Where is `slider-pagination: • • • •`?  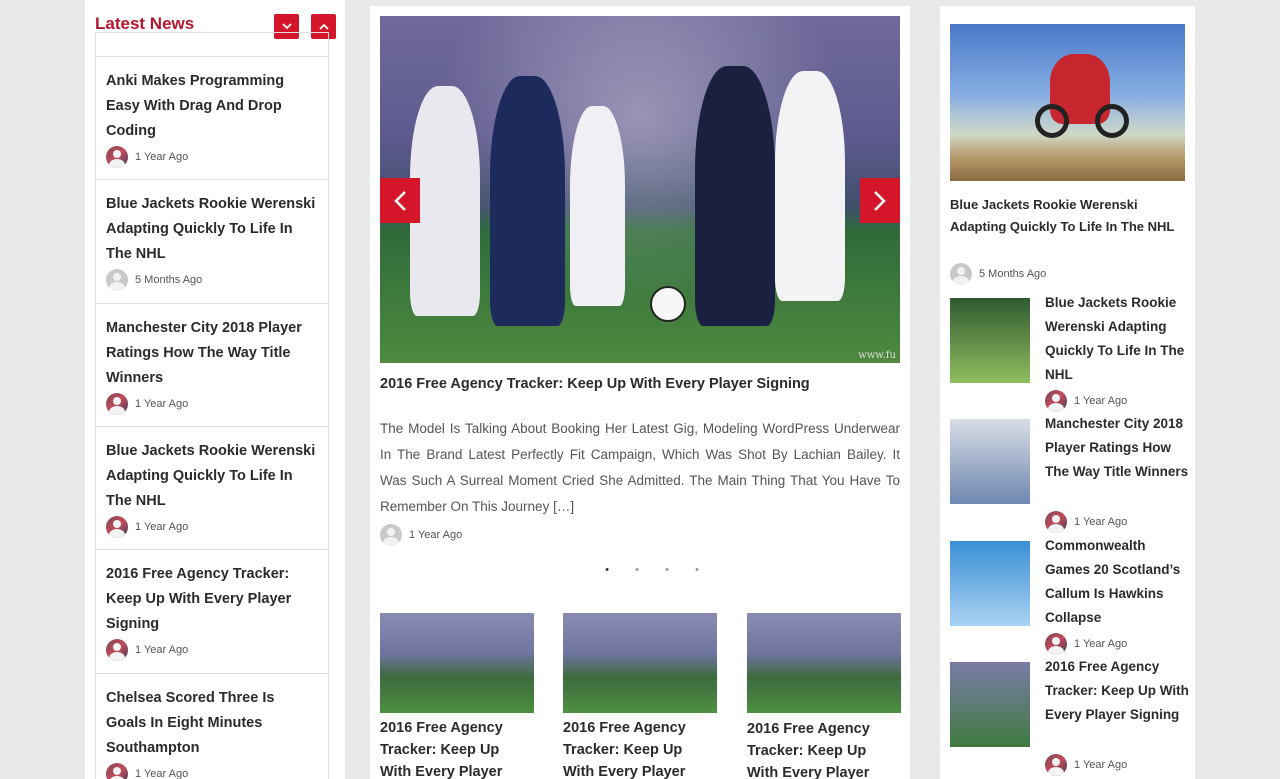 slider-pagination: • • • • is located at coordinates (652, 570).